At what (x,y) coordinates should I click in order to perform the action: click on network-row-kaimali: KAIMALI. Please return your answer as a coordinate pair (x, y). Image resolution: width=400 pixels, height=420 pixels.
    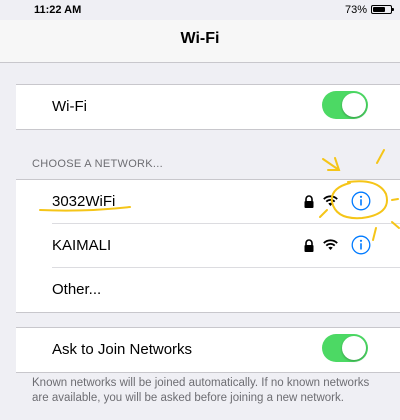
    Looking at the image, I should click on (208, 246).